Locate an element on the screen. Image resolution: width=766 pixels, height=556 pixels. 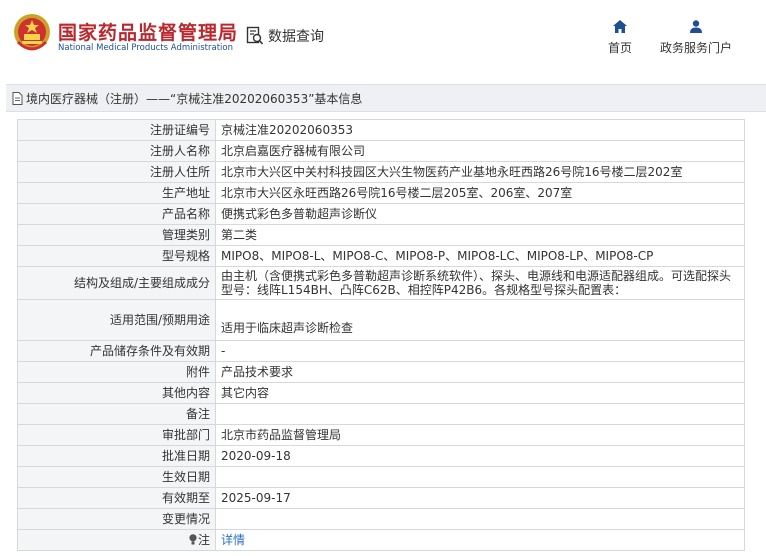
field-label: 管理类别 is located at coordinates (116, 235).